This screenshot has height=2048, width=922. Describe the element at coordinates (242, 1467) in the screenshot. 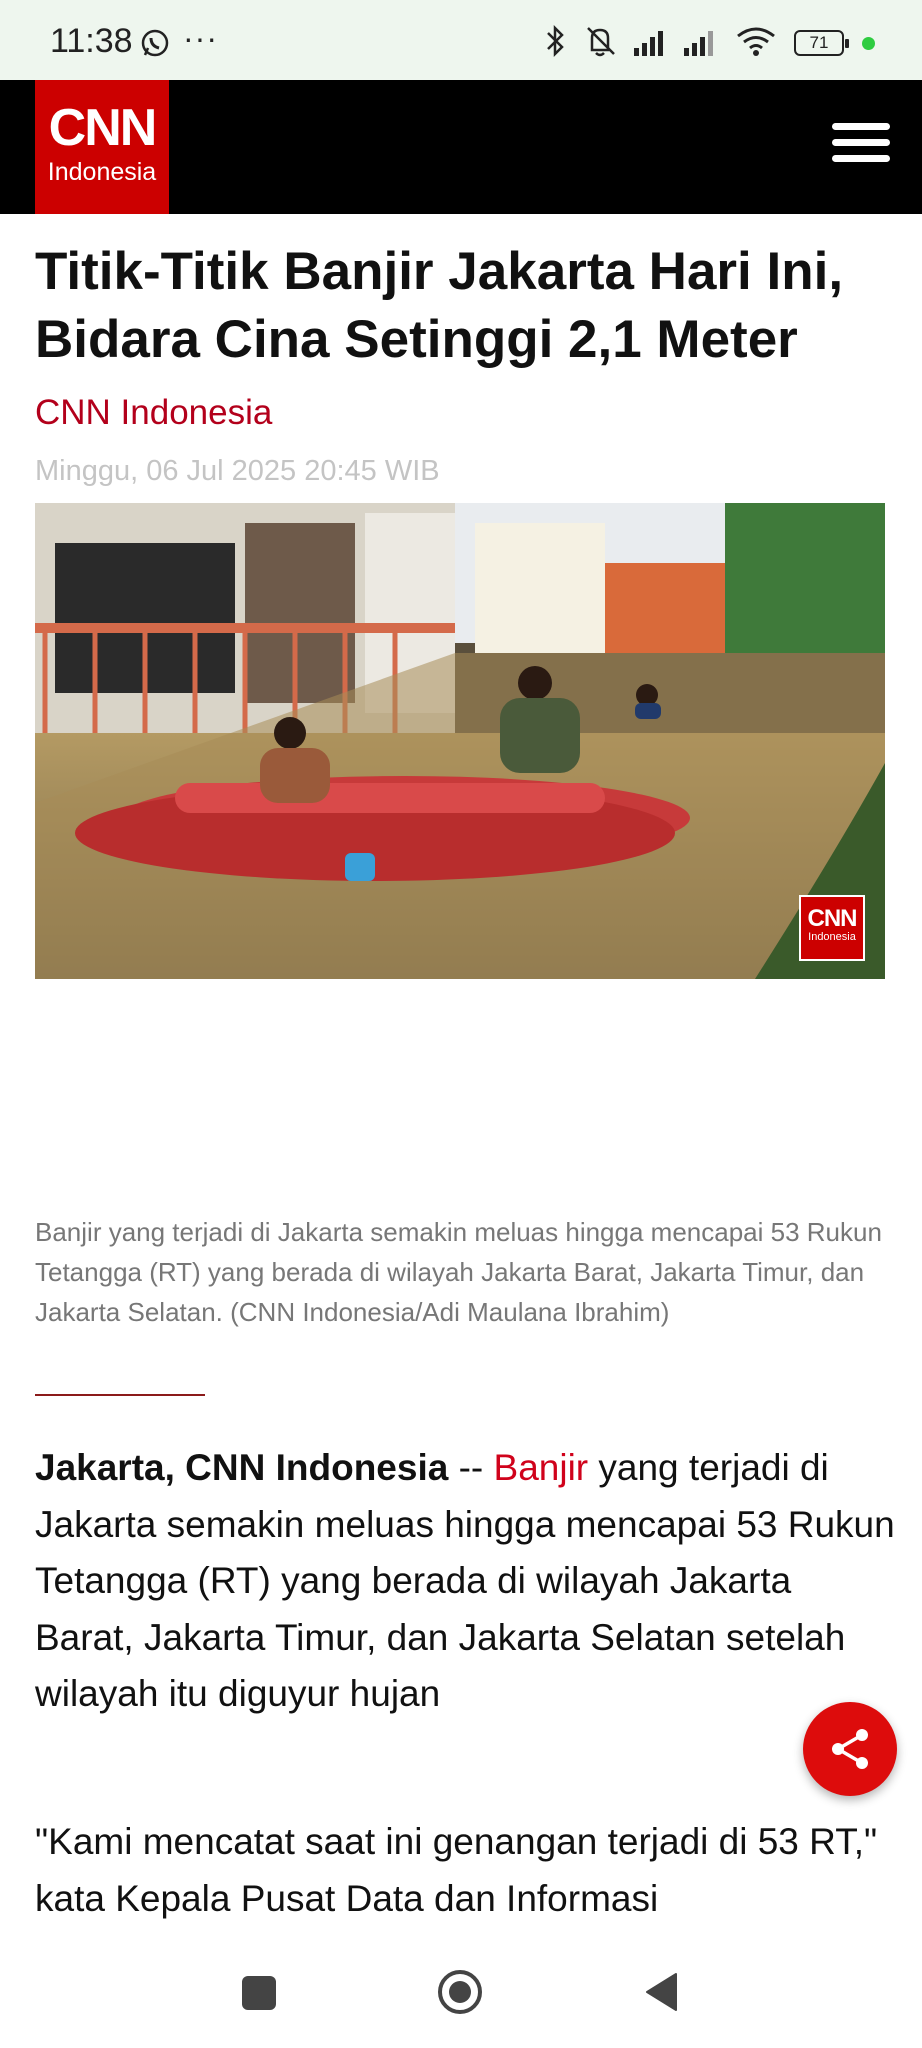

I see `dateline: Jakarta, CNN Indonesia` at that location.